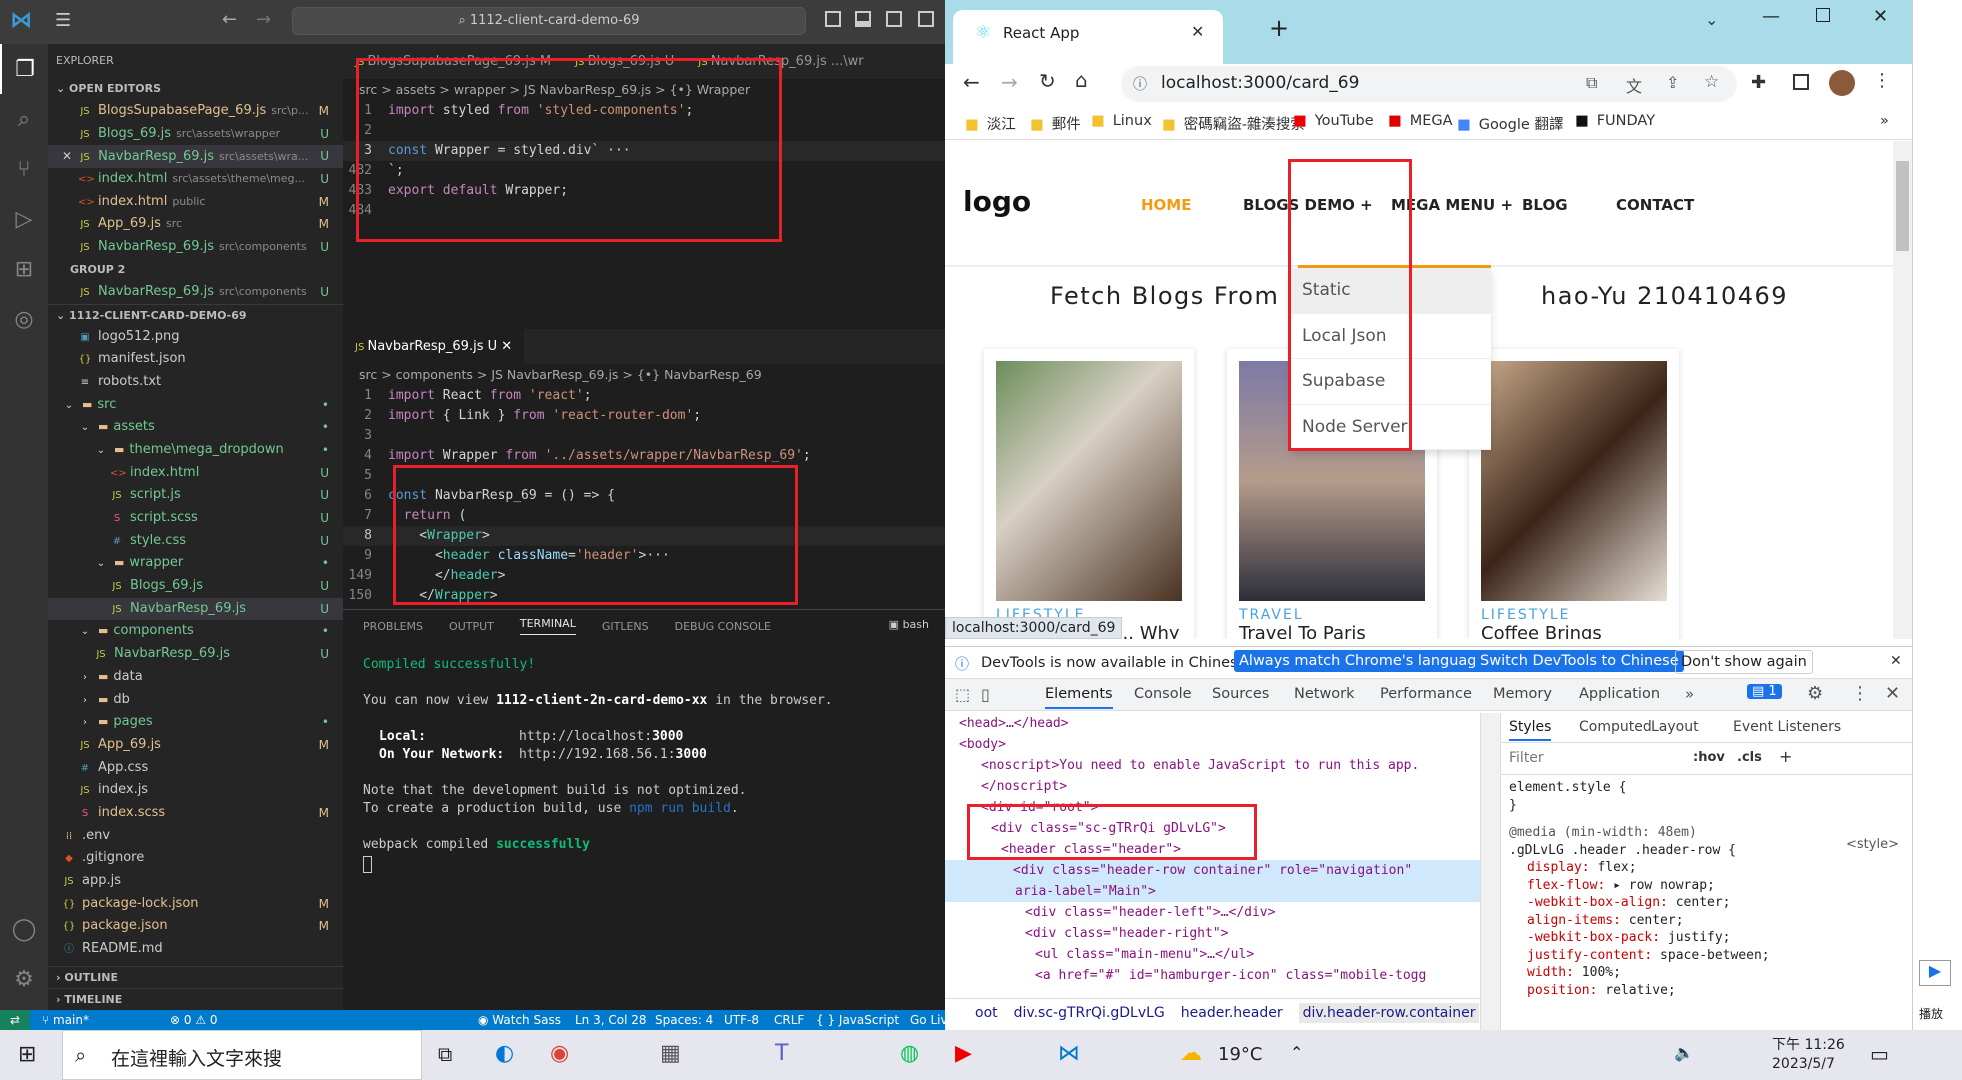  I want to click on editor2-tab: JS NavbarResp_69.js U ✕, so click(434, 346).